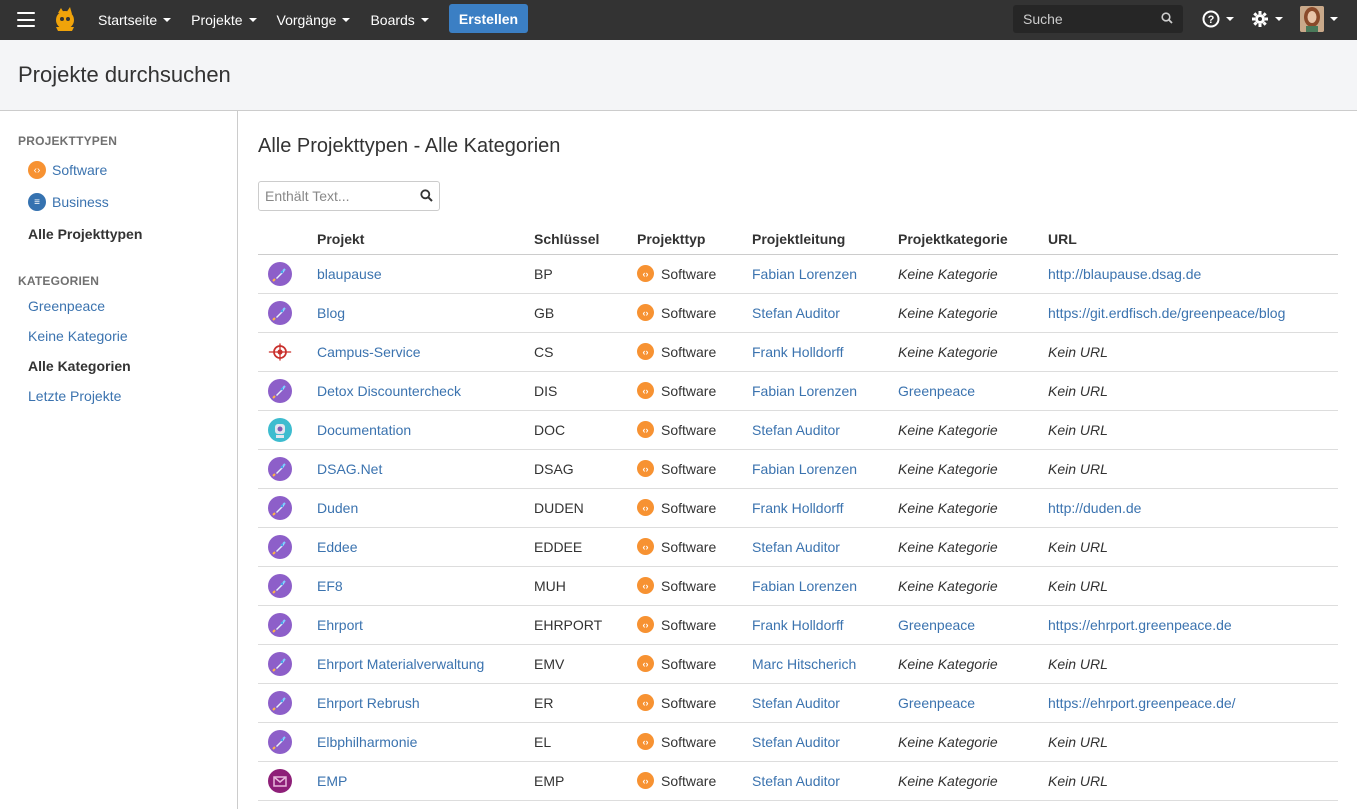 The height and width of the screenshot is (809, 1357). What do you see at coordinates (825, 664) in the screenshot?
I see `project-lead-link: Marc Hitscherich` at bounding box center [825, 664].